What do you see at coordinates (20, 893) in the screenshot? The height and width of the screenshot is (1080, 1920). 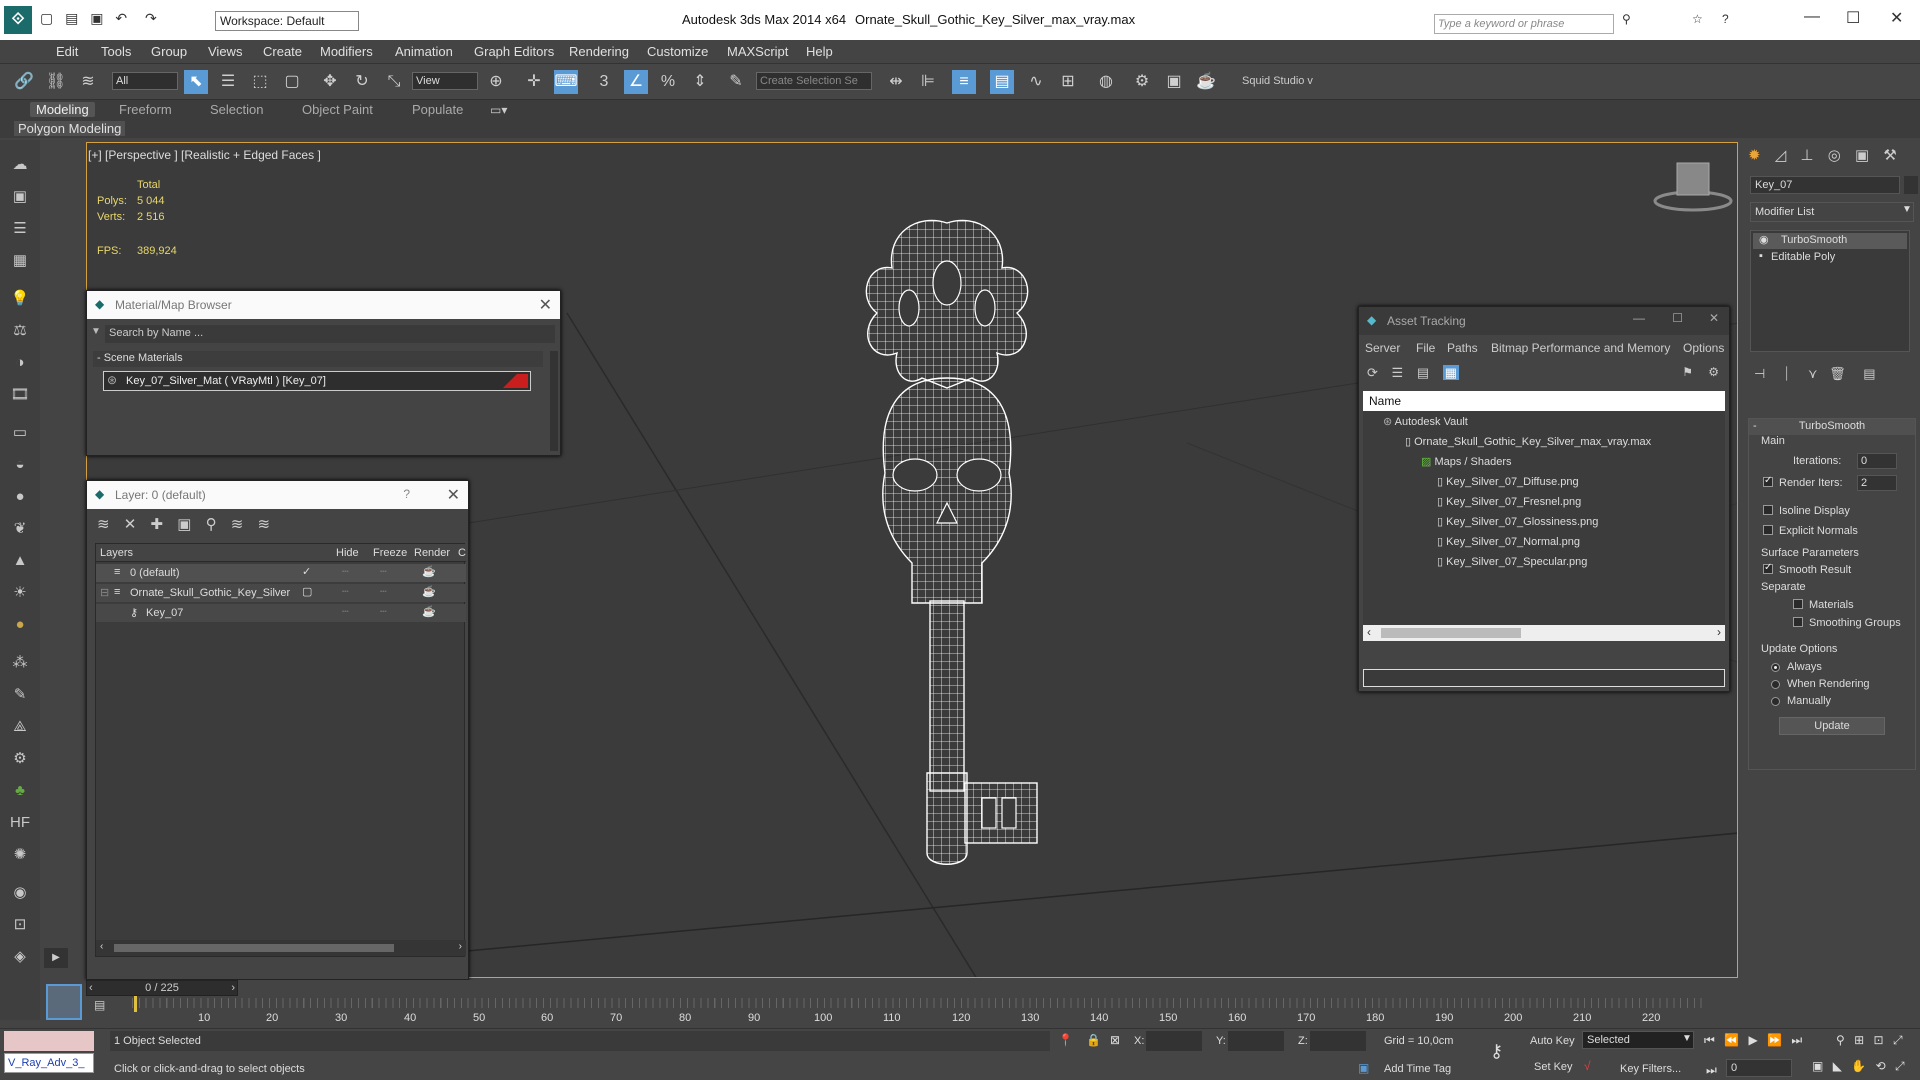 I see `globe-icon: ◉` at bounding box center [20, 893].